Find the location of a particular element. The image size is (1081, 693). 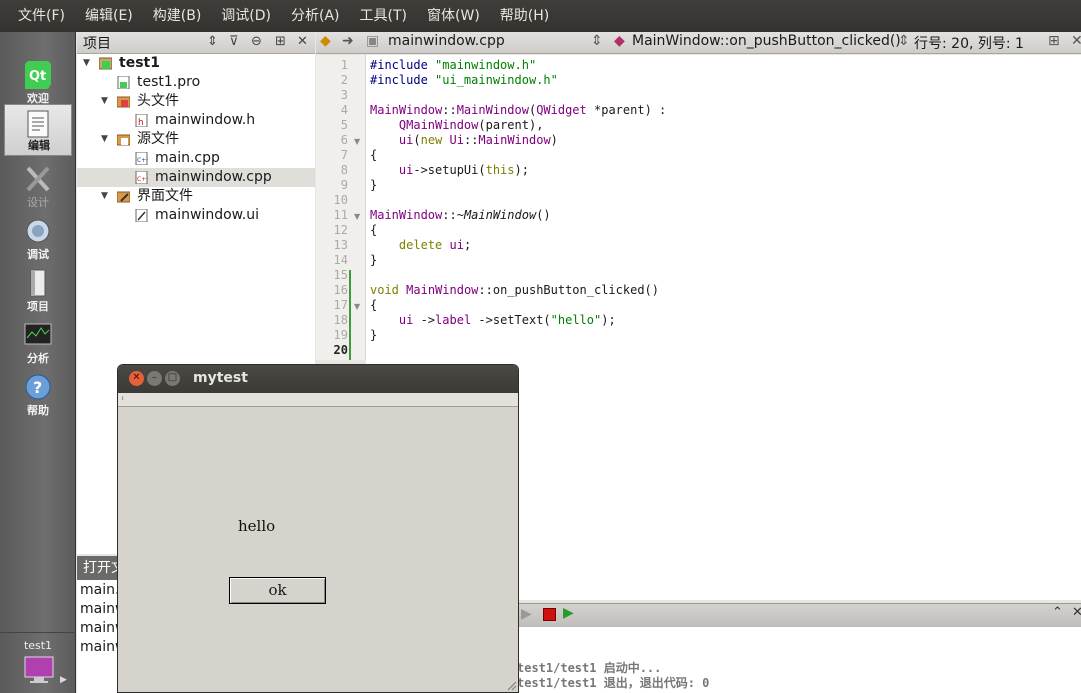

document-edit-icon is located at coordinates (38, 124).